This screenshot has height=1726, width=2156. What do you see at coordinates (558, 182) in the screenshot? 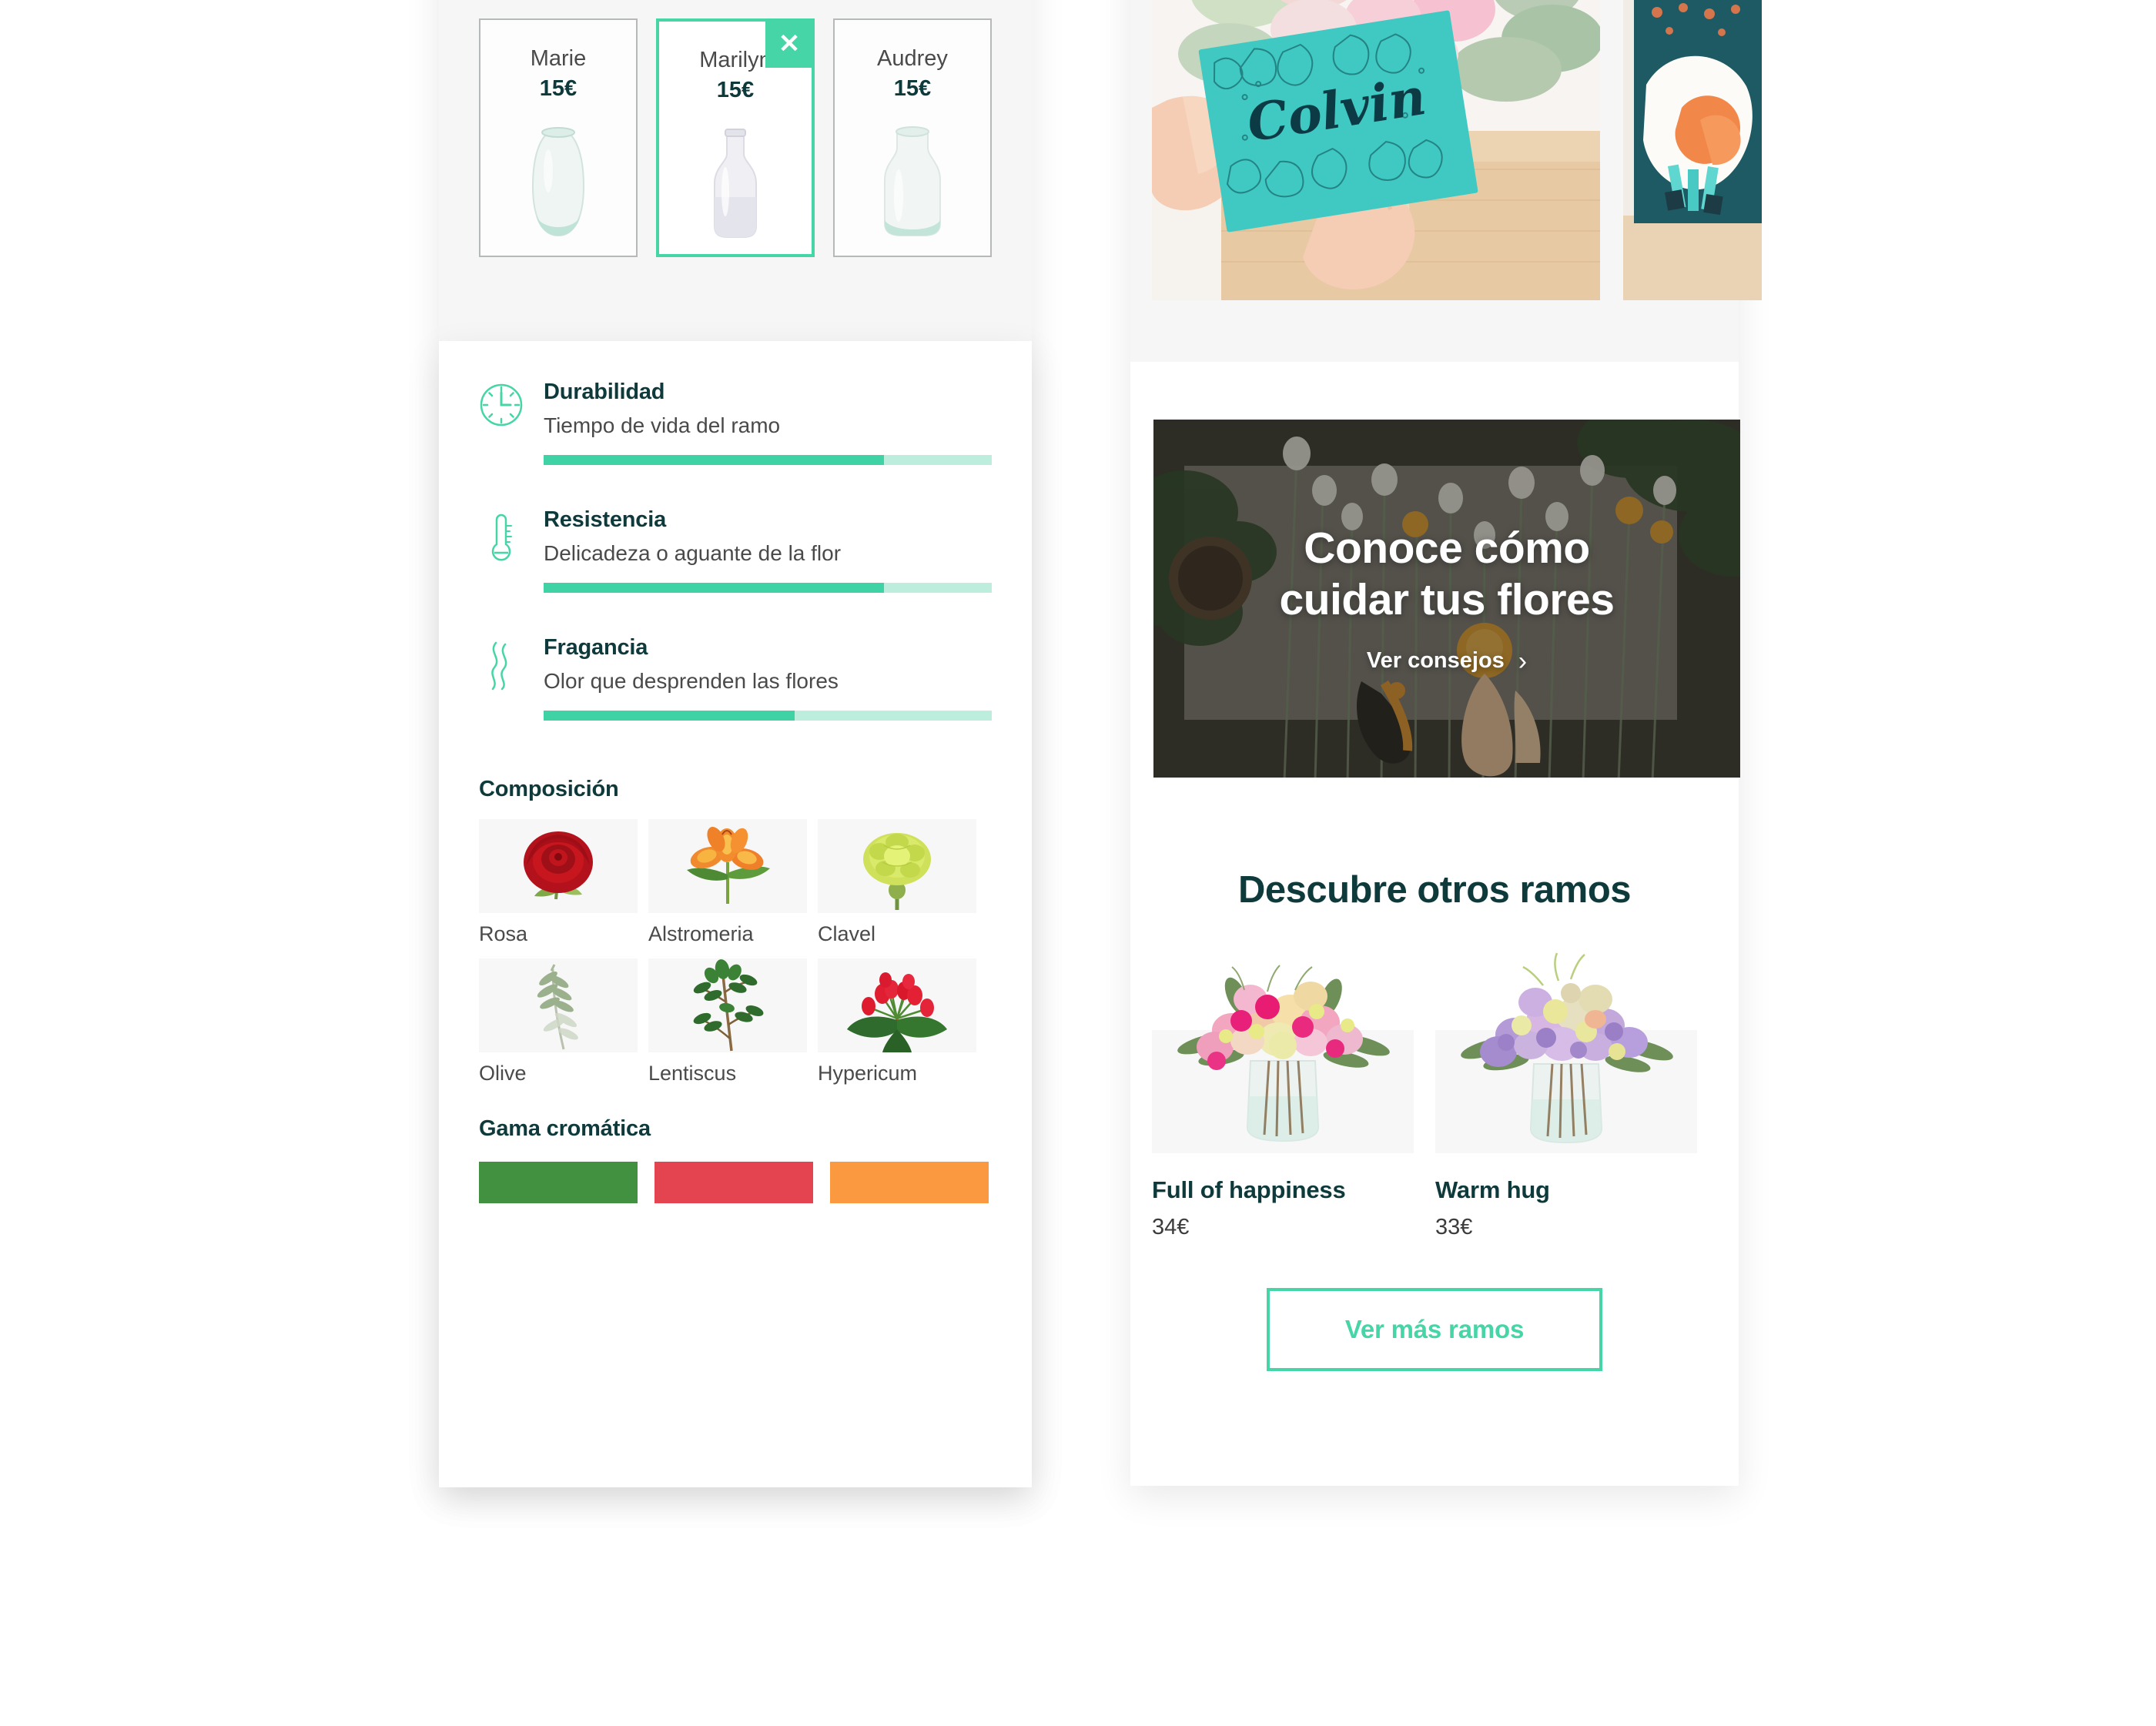
I see `oval-vase-icon` at bounding box center [558, 182].